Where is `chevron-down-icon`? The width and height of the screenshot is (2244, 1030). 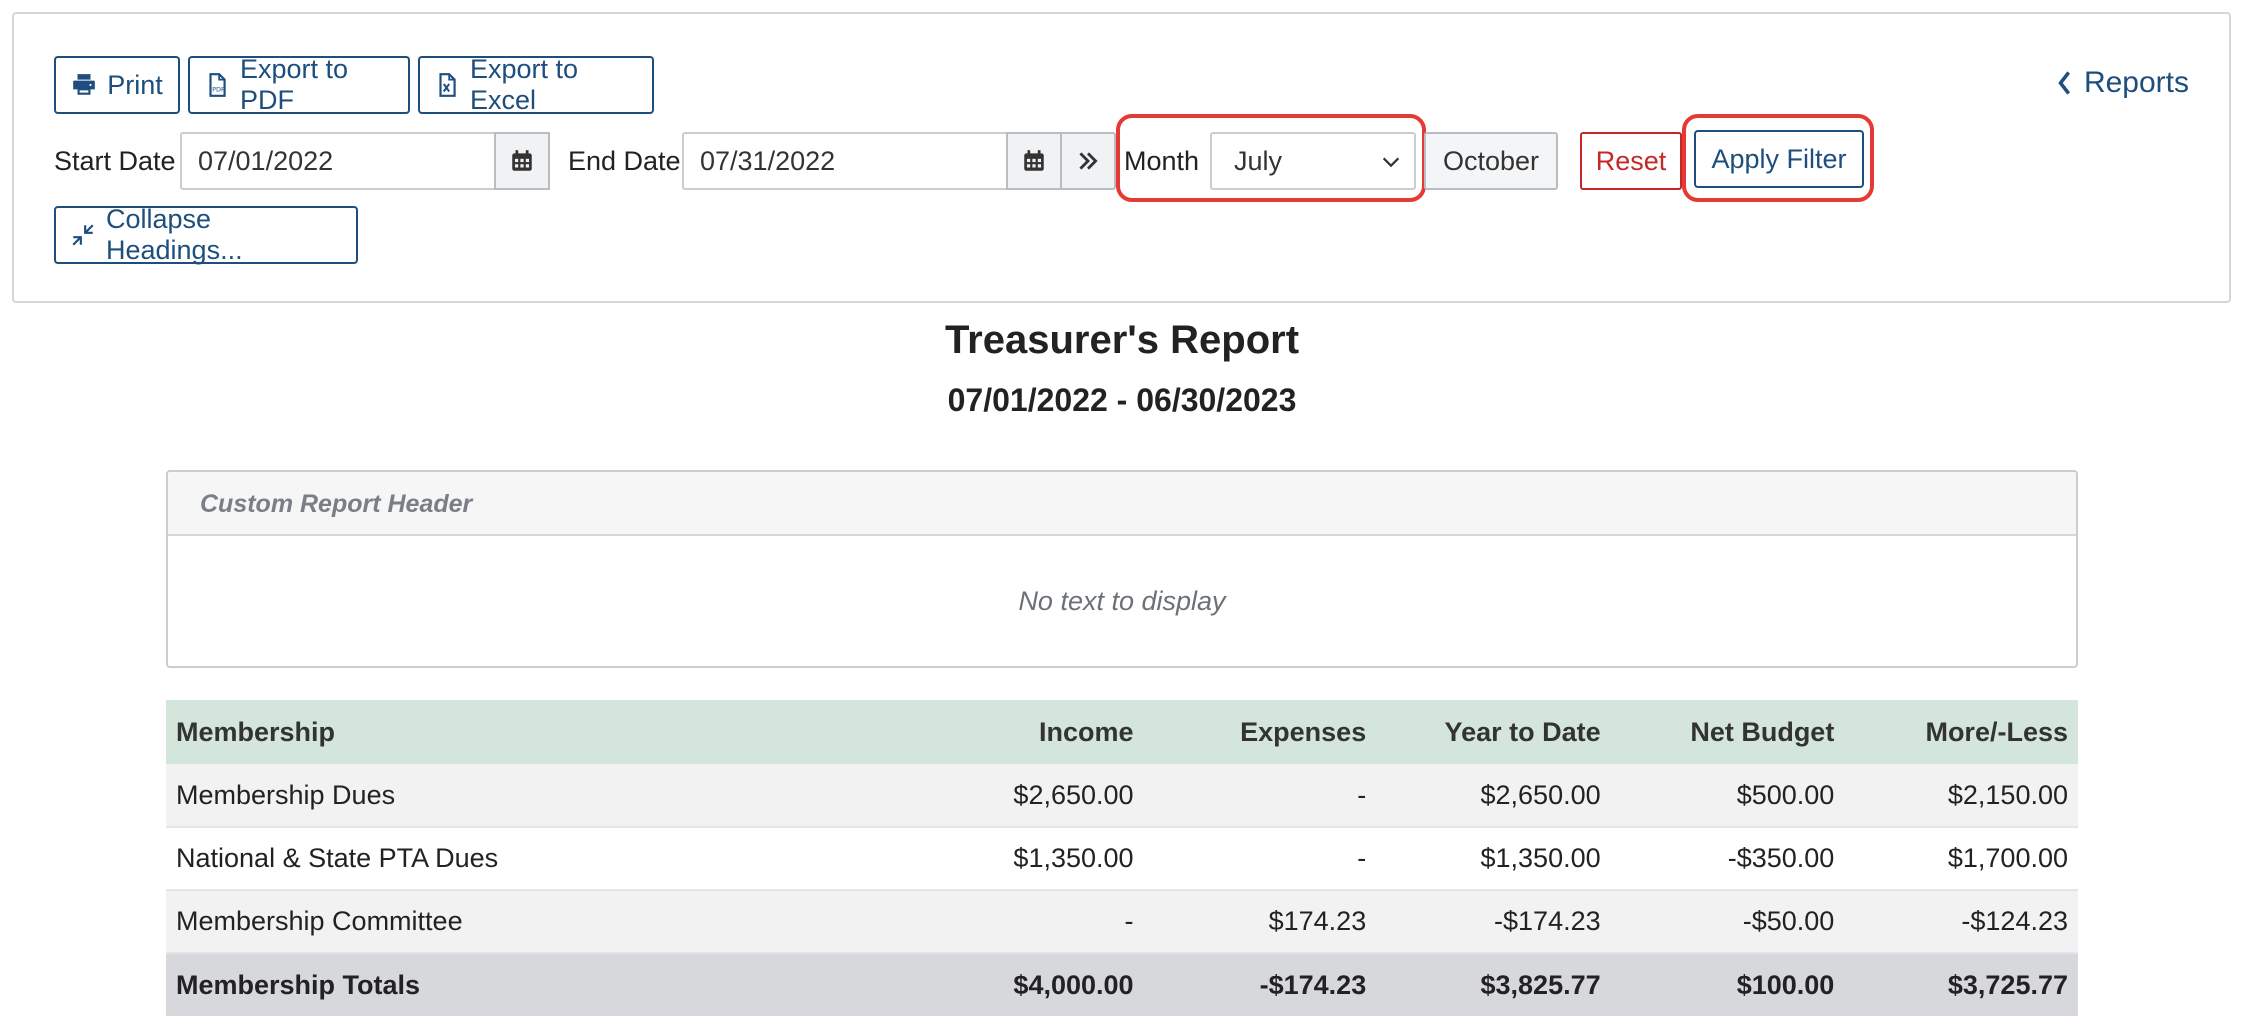
chevron-down-icon is located at coordinates (1391, 162).